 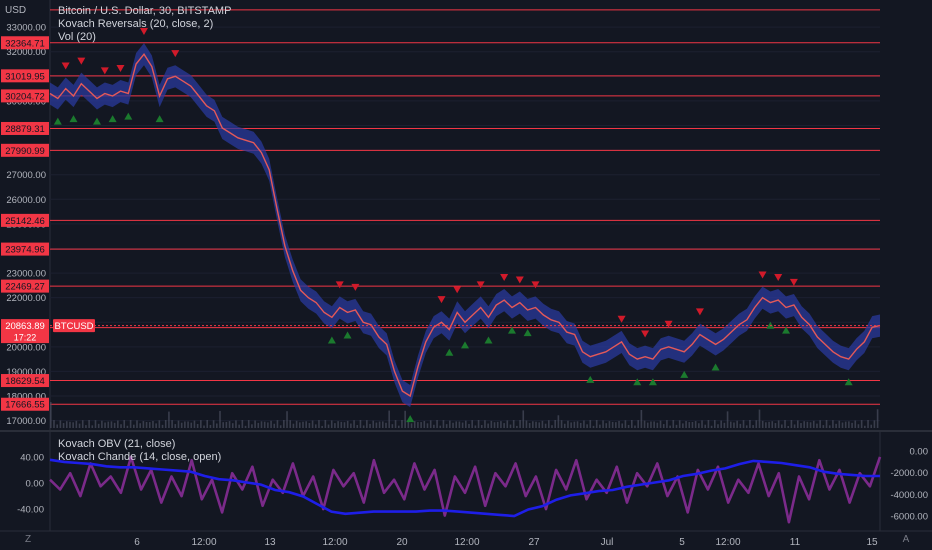 I want to click on symbol-title: Bitcoin / U.S. Dollar, 30, BITSTAMP, so click(x=144, y=11).